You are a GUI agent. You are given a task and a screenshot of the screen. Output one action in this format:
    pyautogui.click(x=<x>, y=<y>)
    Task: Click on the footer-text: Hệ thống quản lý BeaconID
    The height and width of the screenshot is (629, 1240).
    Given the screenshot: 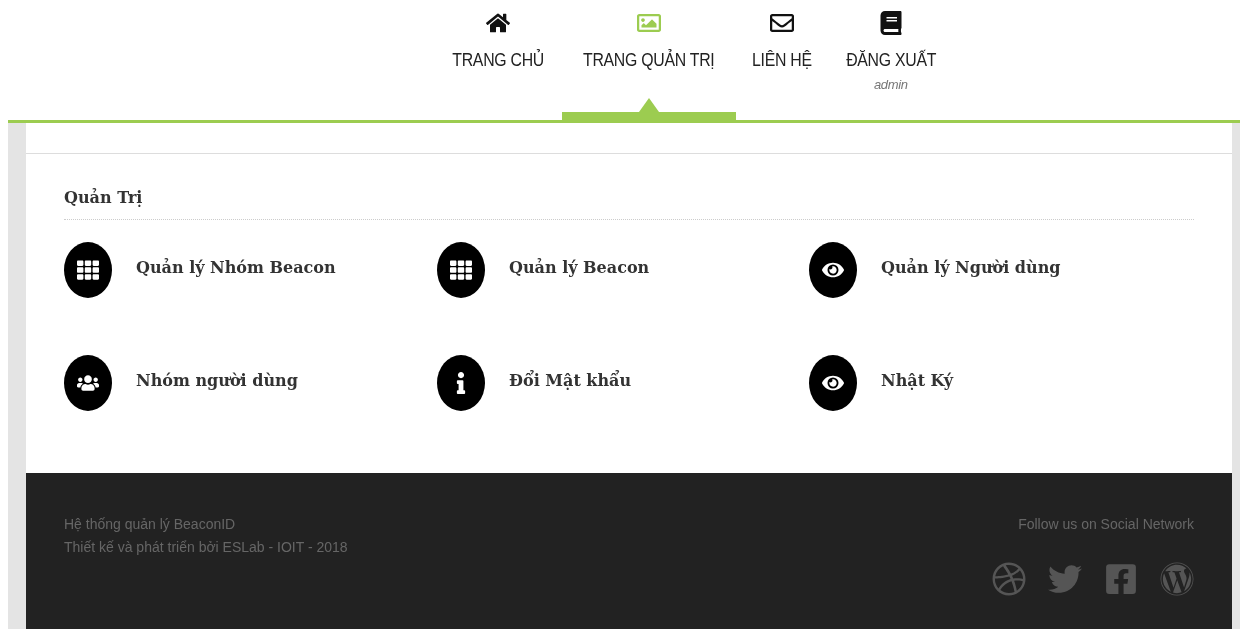 What is the action you would take?
    pyautogui.click(x=150, y=524)
    